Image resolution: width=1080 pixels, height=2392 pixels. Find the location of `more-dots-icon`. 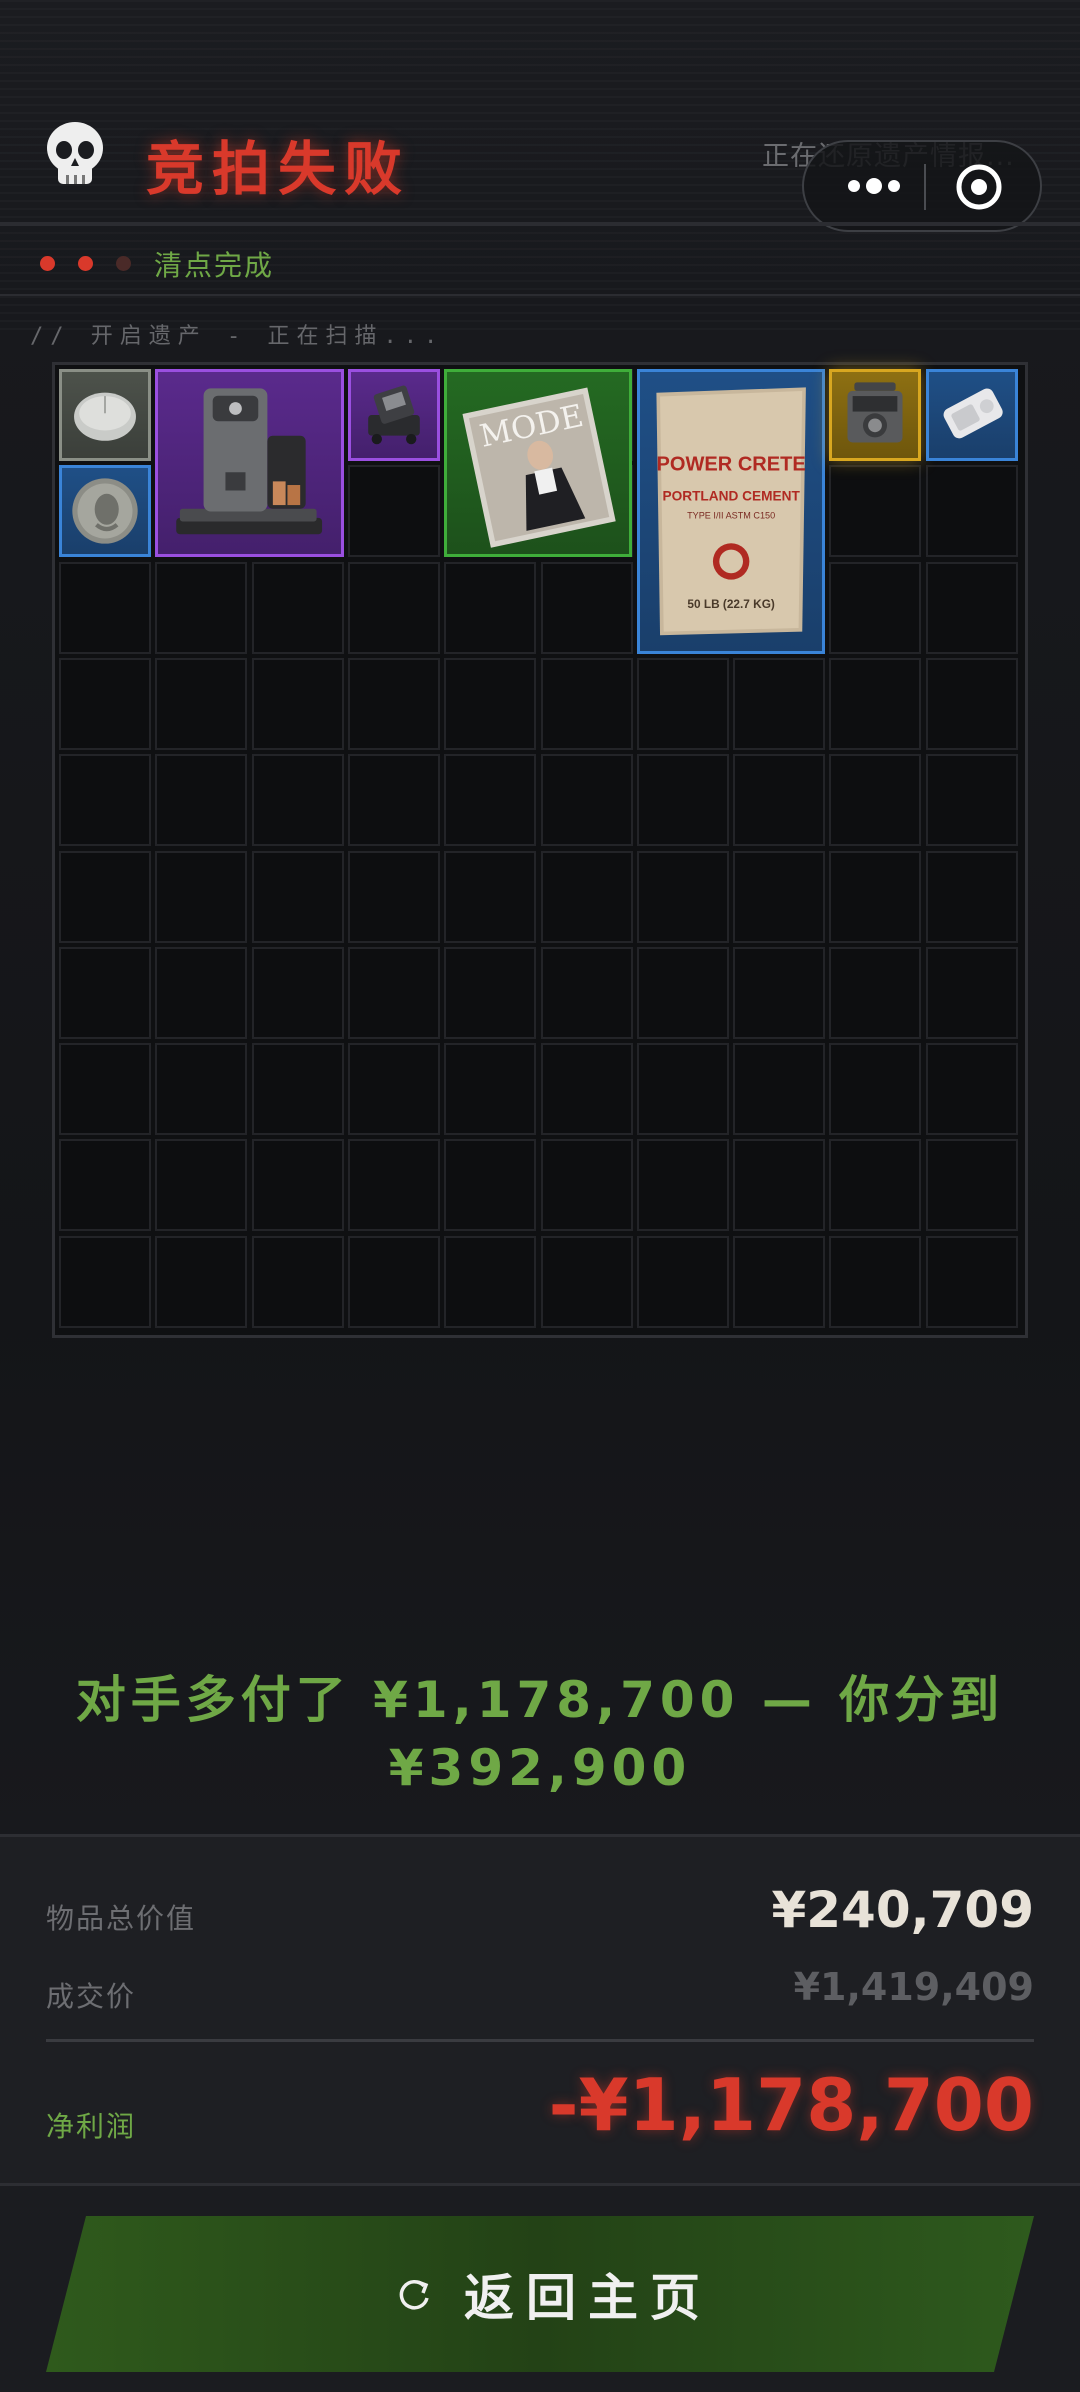

more-dots-icon is located at coordinates (874, 186).